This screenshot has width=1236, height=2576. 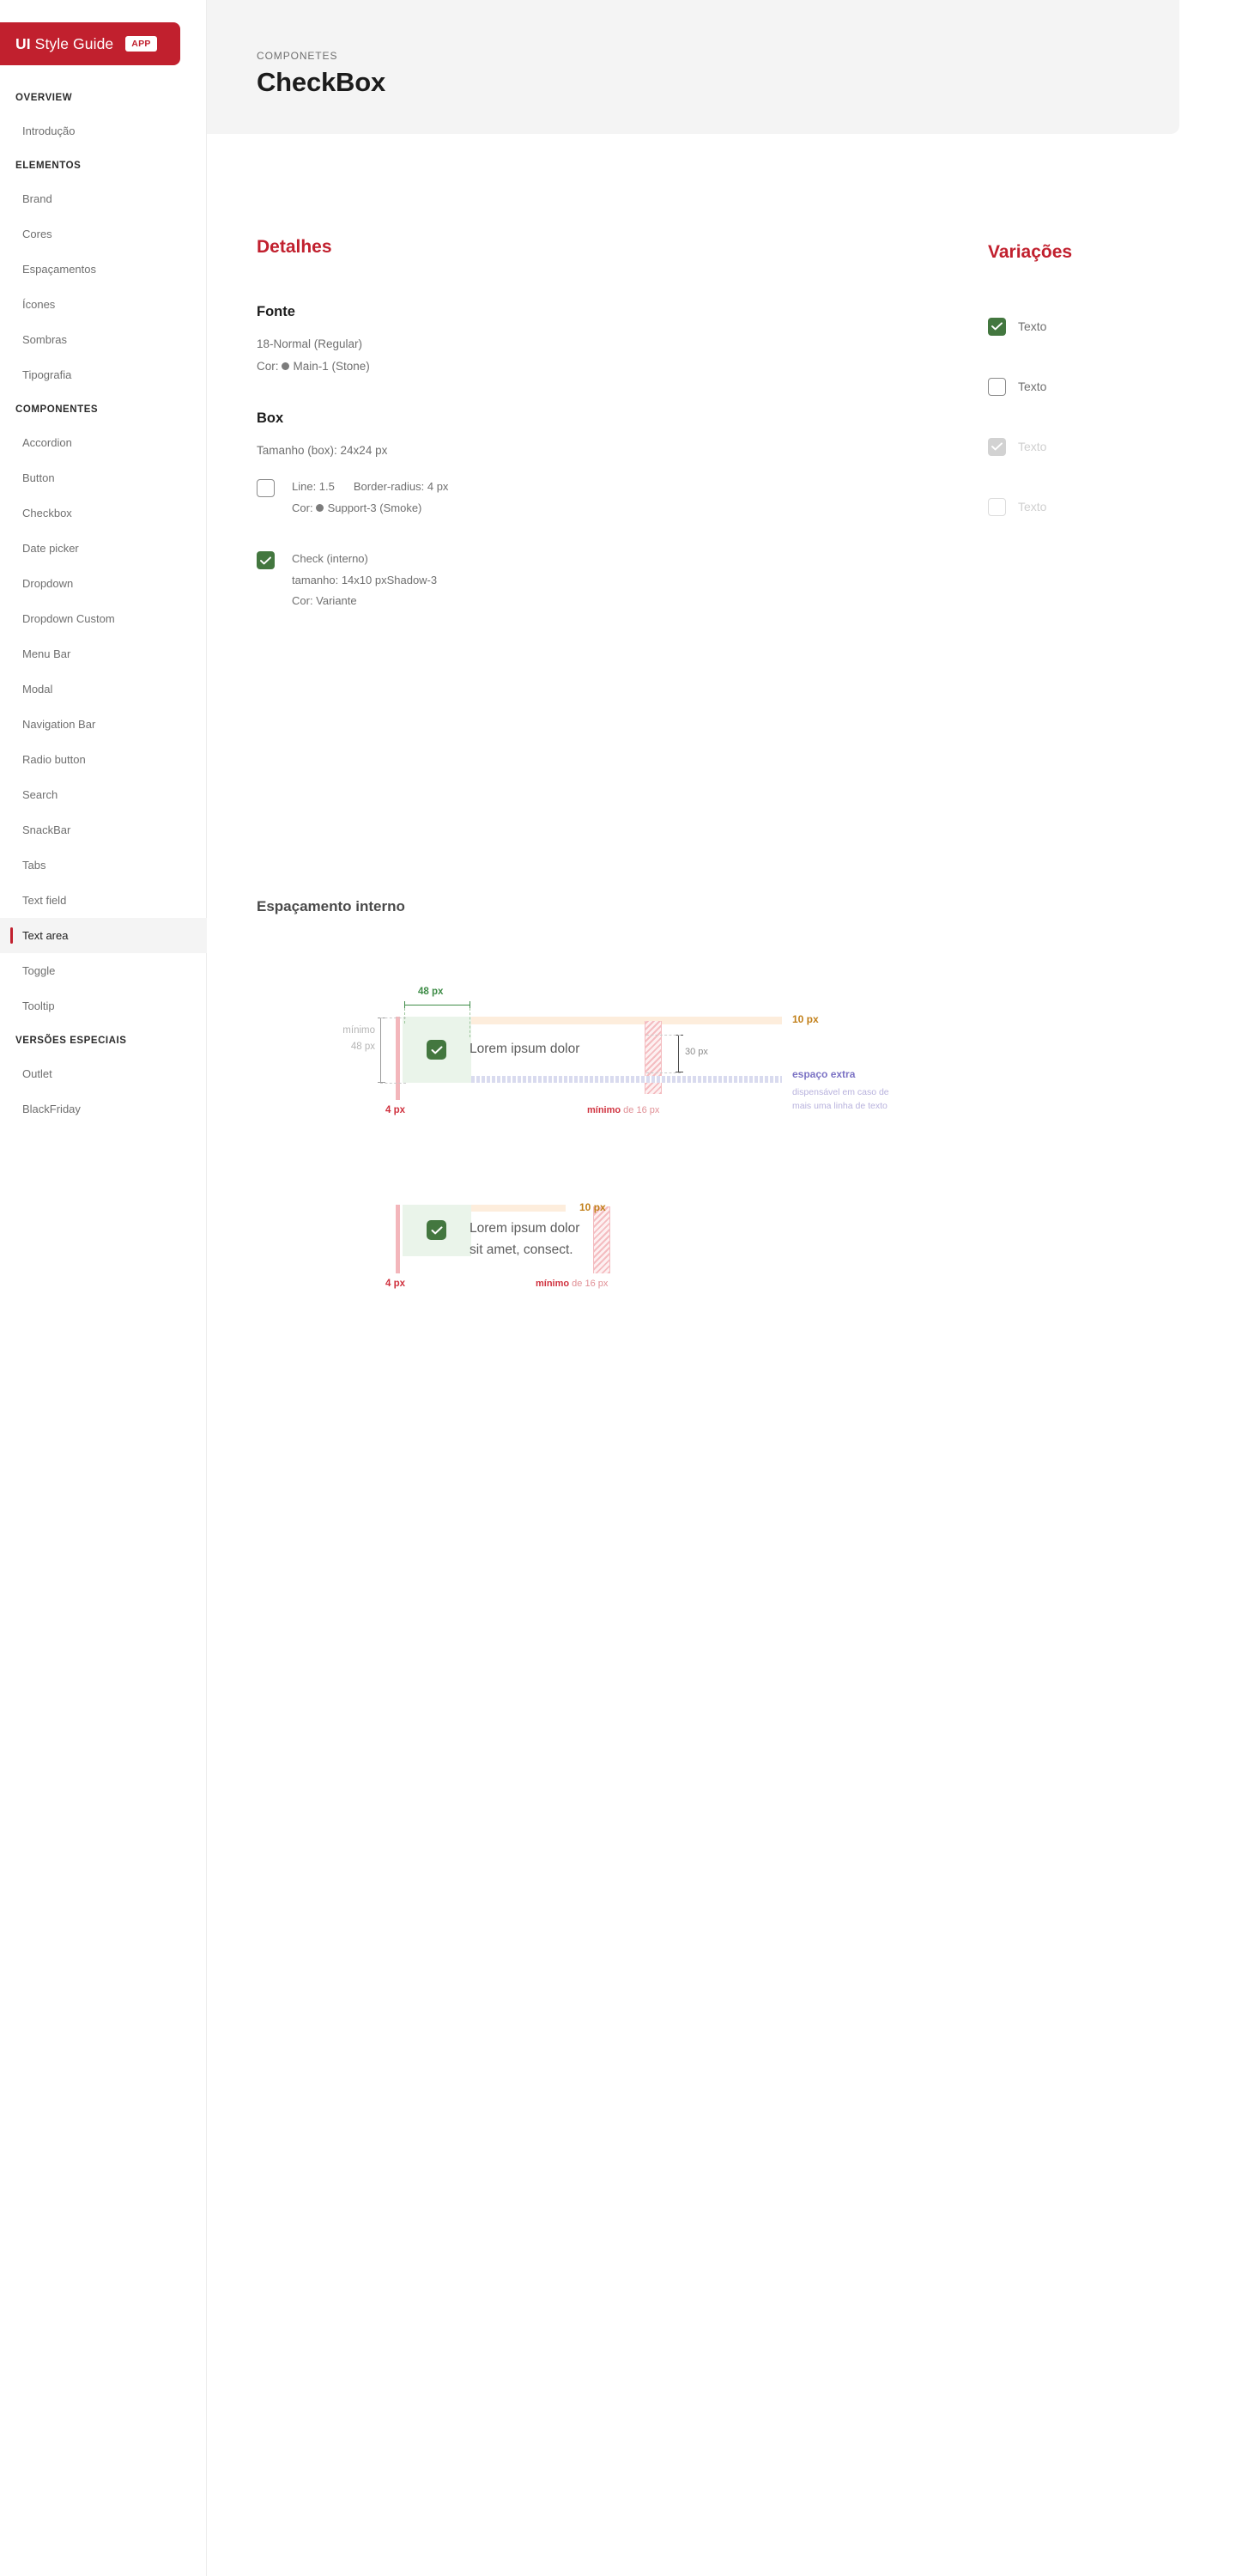 I want to click on sidebar-item-label: Tooltip, so click(x=38, y=1006).